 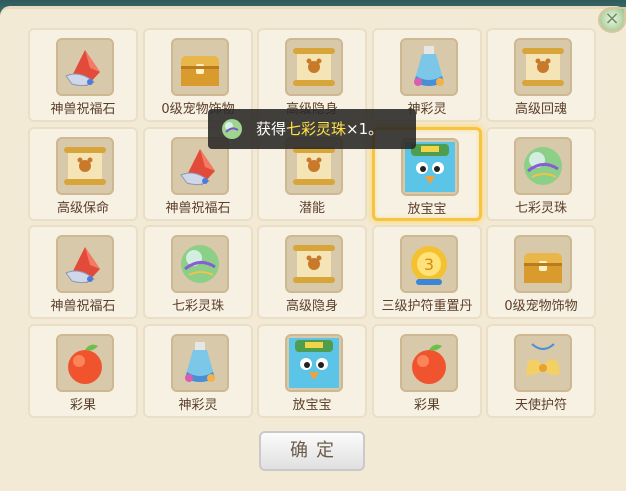 What do you see at coordinates (540, 405) in the screenshot?
I see `reward-label: 天使护符` at bounding box center [540, 405].